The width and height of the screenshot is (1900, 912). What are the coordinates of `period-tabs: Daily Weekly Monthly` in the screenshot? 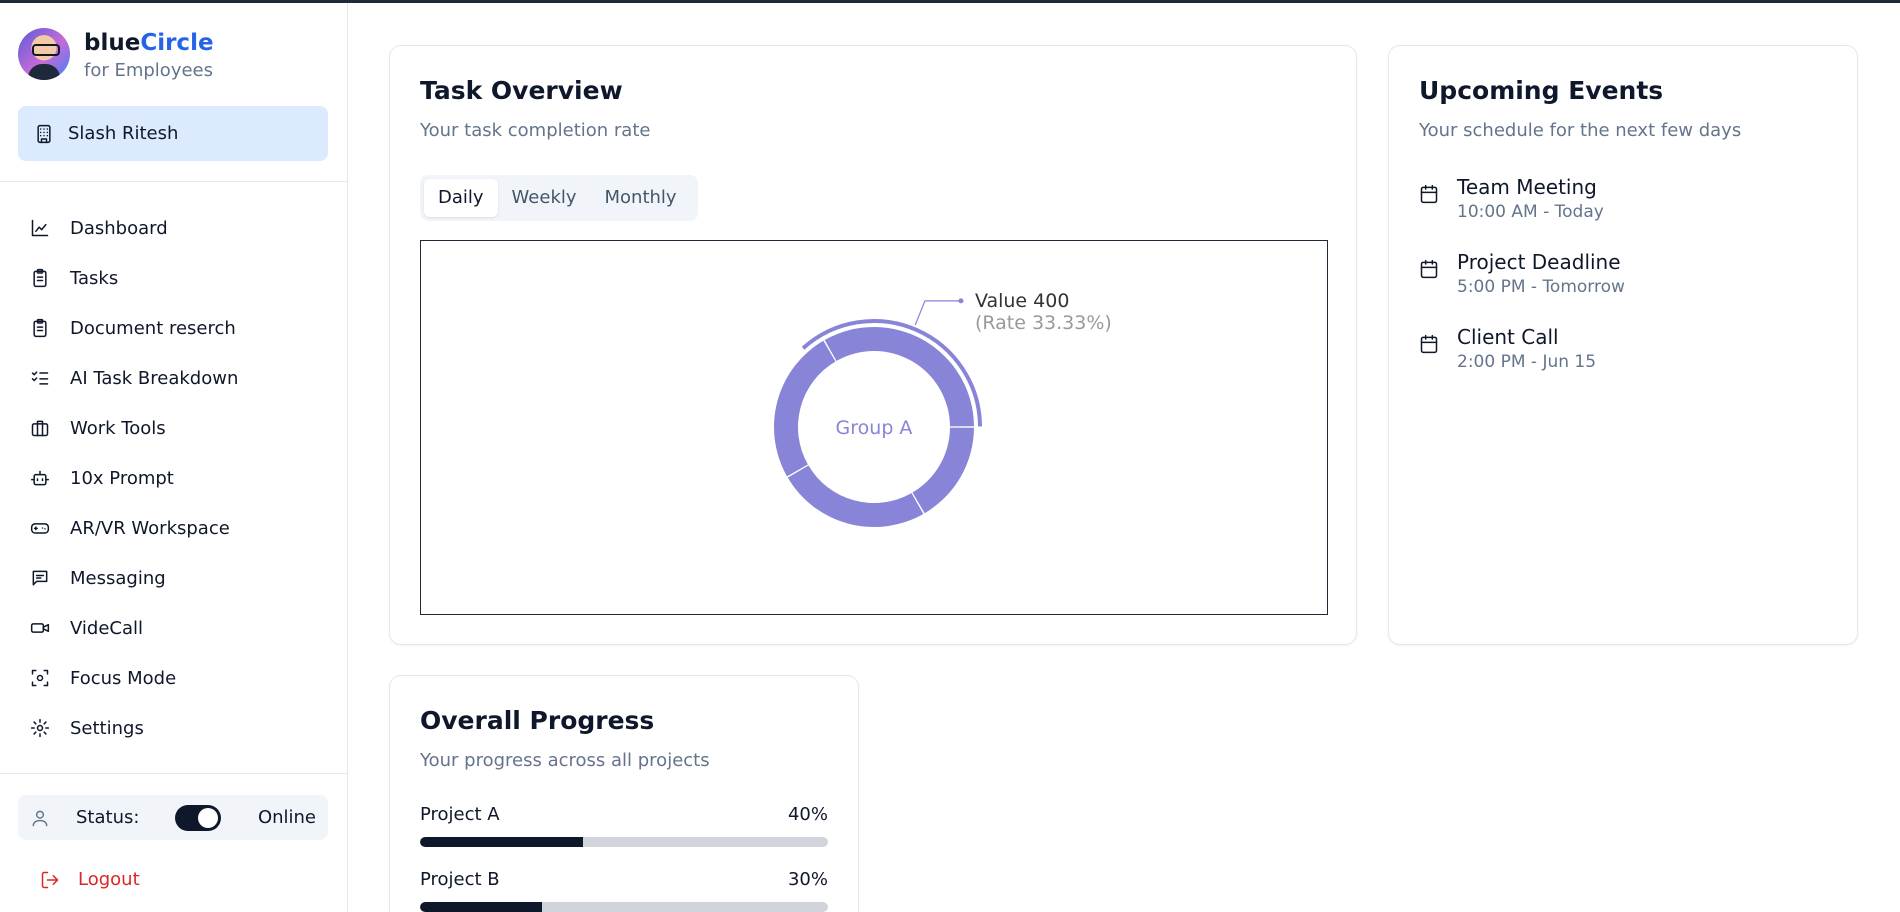 It's located at (559, 198).